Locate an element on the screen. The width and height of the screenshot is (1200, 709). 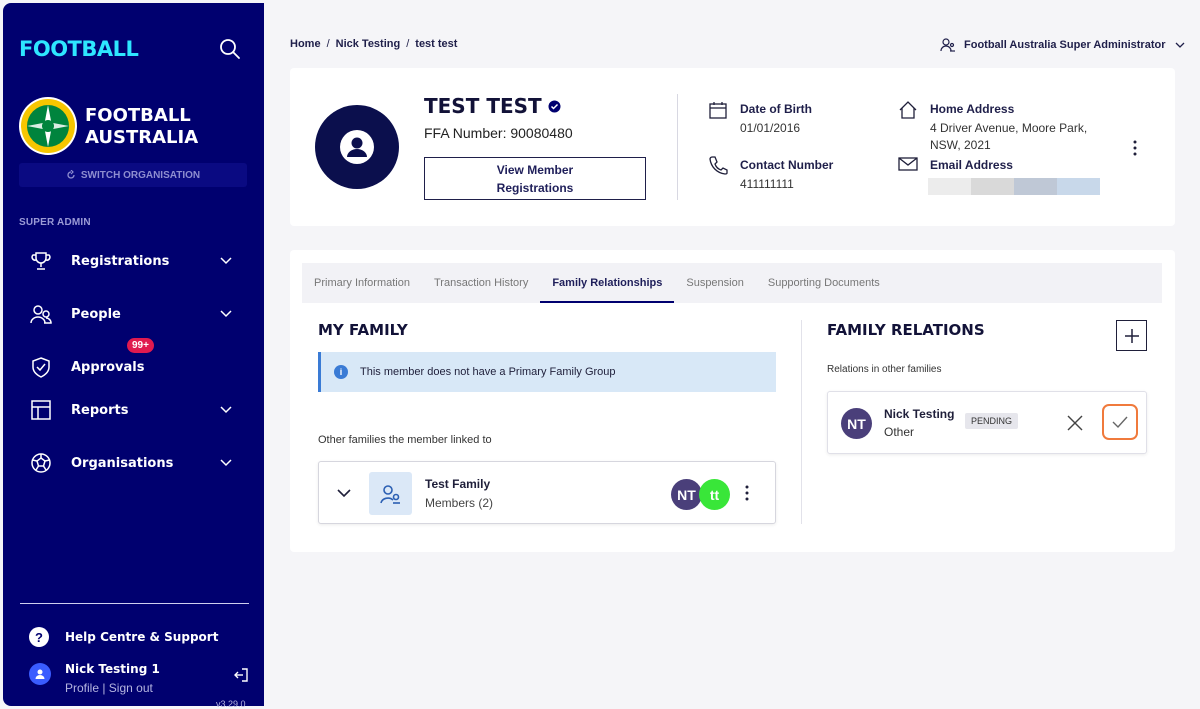
button-label-line2: Registrations is located at coordinates (535, 187).